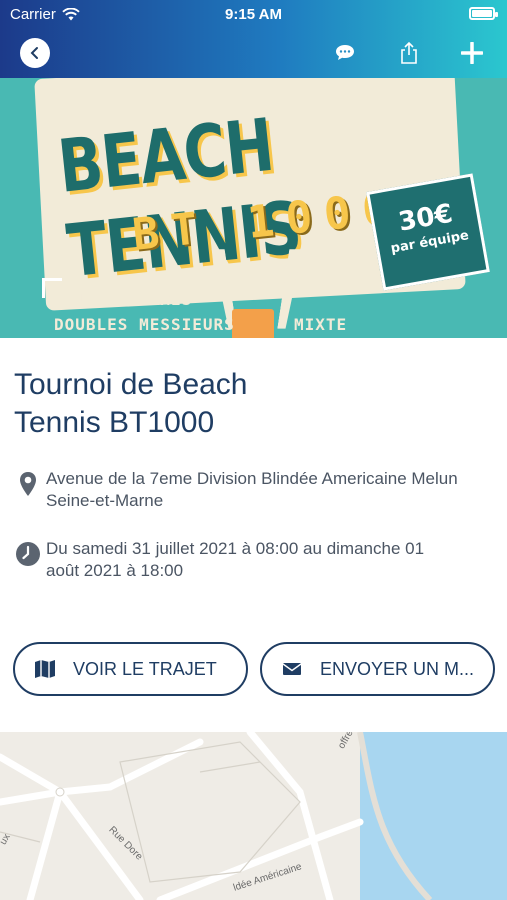 The height and width of the screenshot is (900, 507). I want to click on chat-button, so click(345, 53).